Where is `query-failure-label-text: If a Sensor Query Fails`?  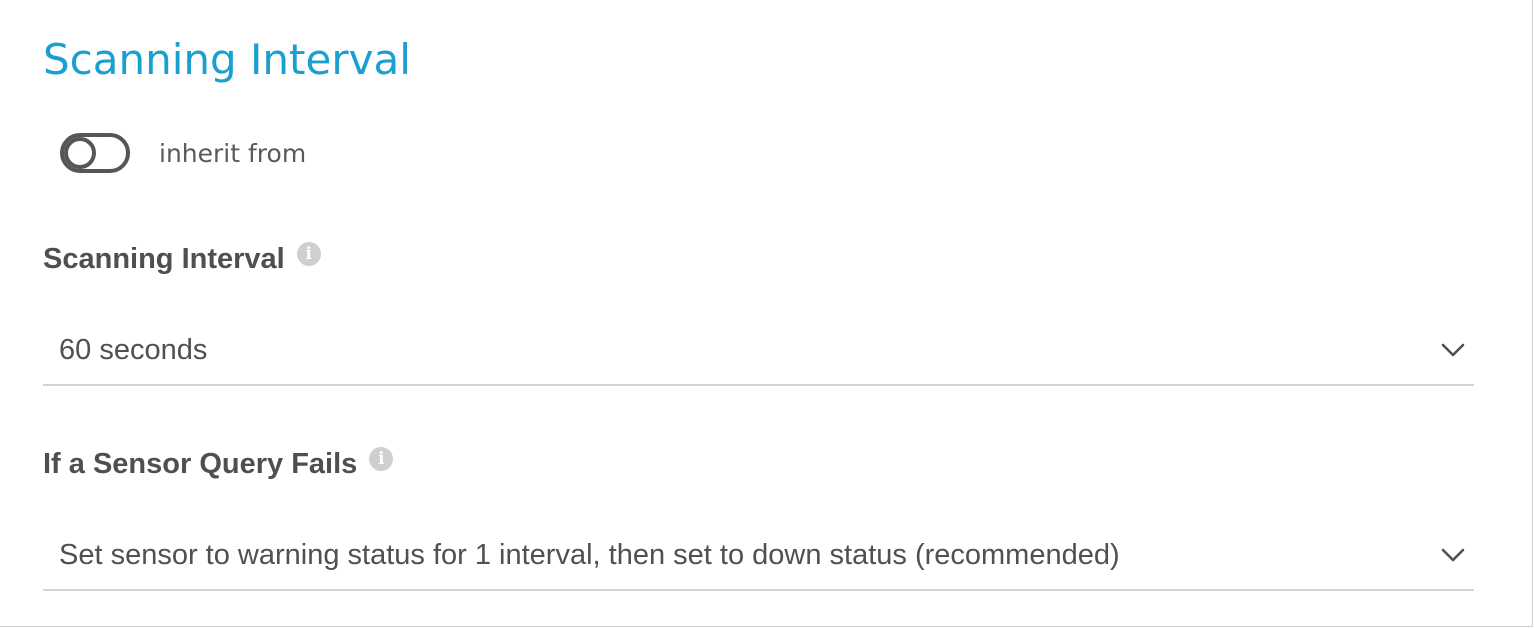 query-failure-label-text: If a Sensor Query Fails is located at coordinates (200, 463).